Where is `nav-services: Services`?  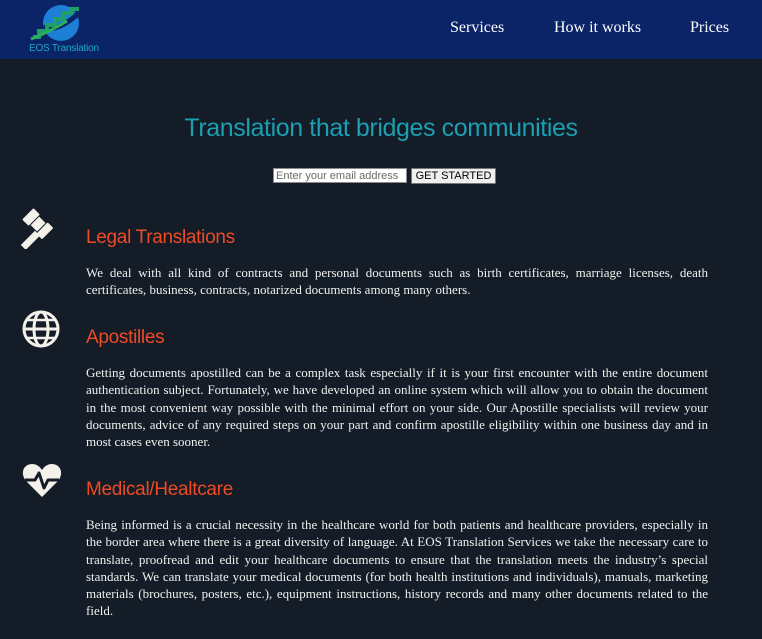 nav-services: Services is located at coordinates (477, 28).